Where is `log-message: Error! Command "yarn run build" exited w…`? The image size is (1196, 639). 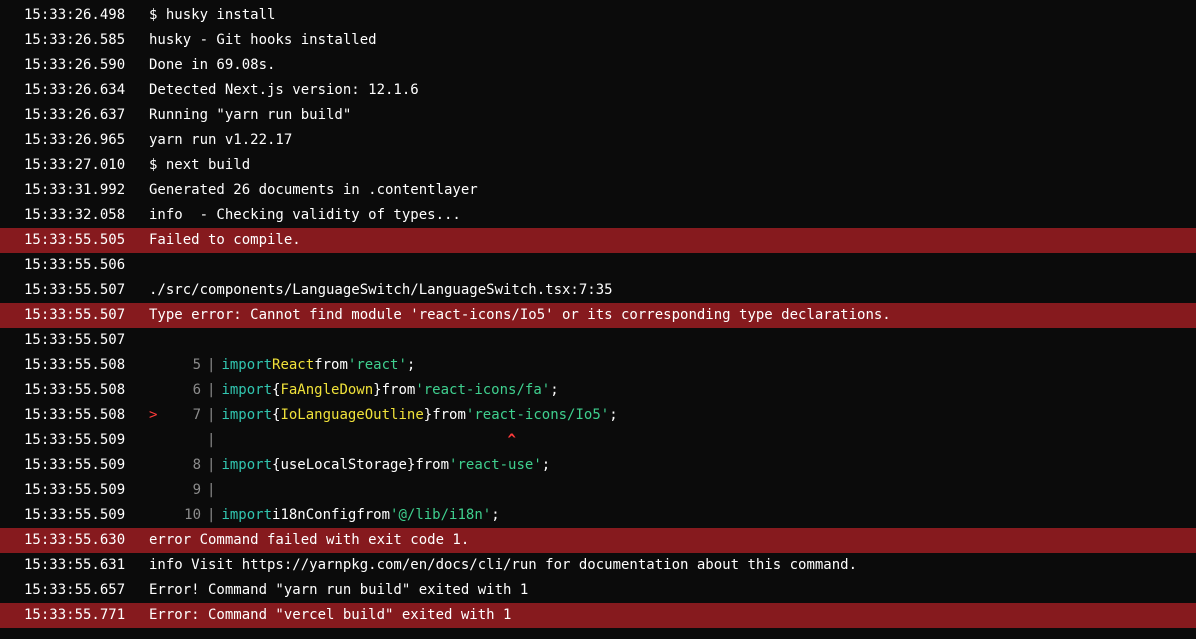 log-message: Error! Command "yarn run build" exited w… is located at coordinates (339, 590).